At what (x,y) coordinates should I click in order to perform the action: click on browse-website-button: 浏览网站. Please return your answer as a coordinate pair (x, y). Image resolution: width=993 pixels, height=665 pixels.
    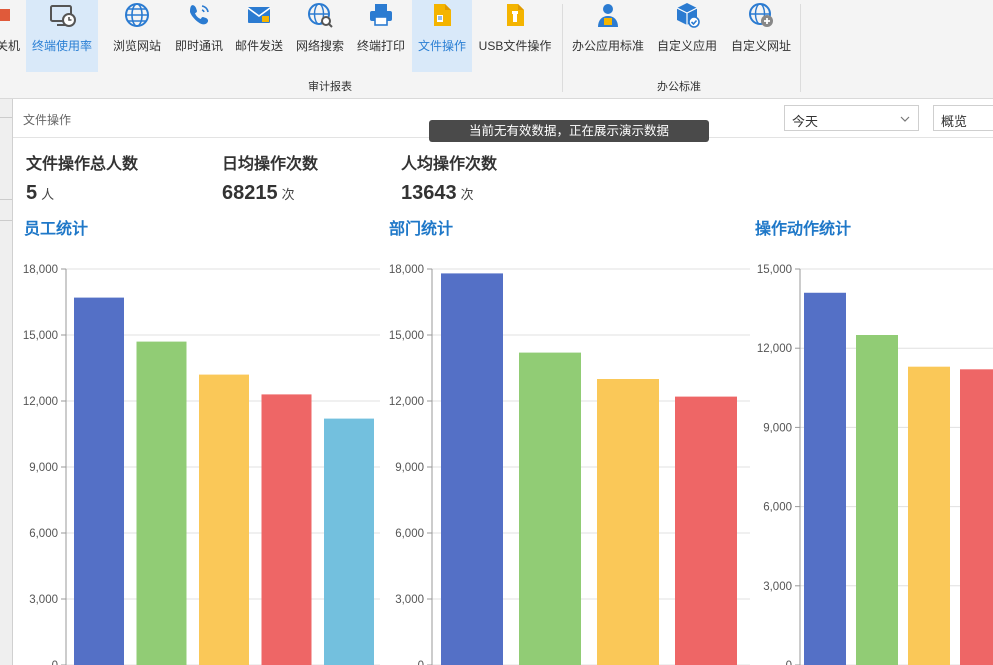
    Looking at the image, I should click on (137, 36).